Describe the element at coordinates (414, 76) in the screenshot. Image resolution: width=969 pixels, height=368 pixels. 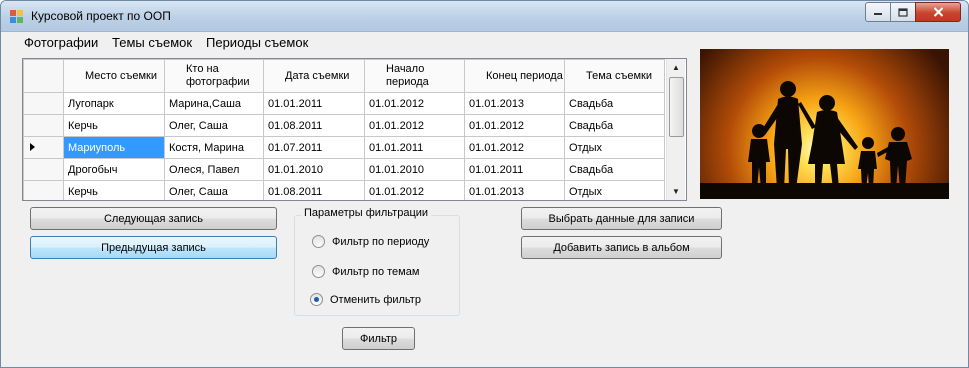
I see `column-header: Начало периода` at that location.